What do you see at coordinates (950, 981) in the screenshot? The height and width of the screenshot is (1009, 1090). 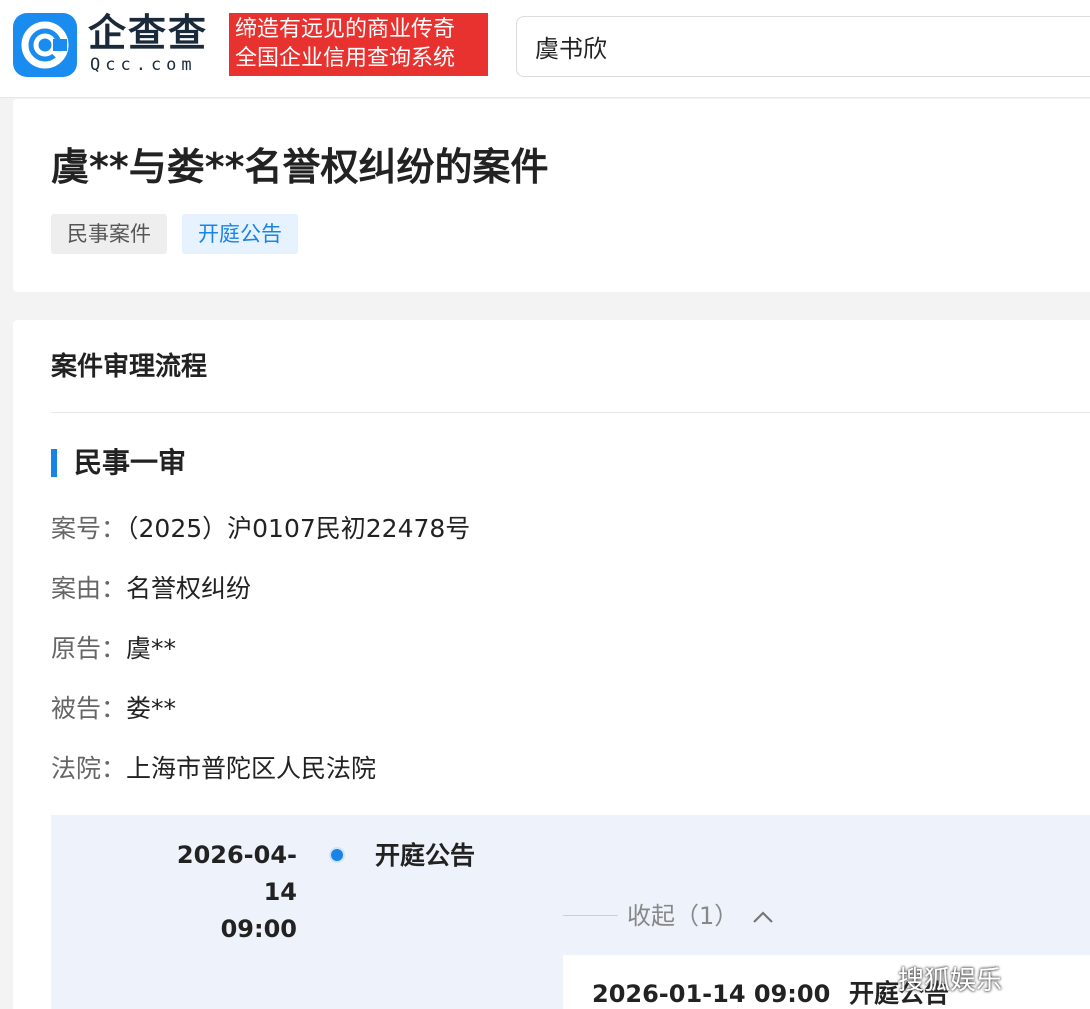 I see `sohu-watermark: 搜狐娱乐` at bounding box center [950, 981].